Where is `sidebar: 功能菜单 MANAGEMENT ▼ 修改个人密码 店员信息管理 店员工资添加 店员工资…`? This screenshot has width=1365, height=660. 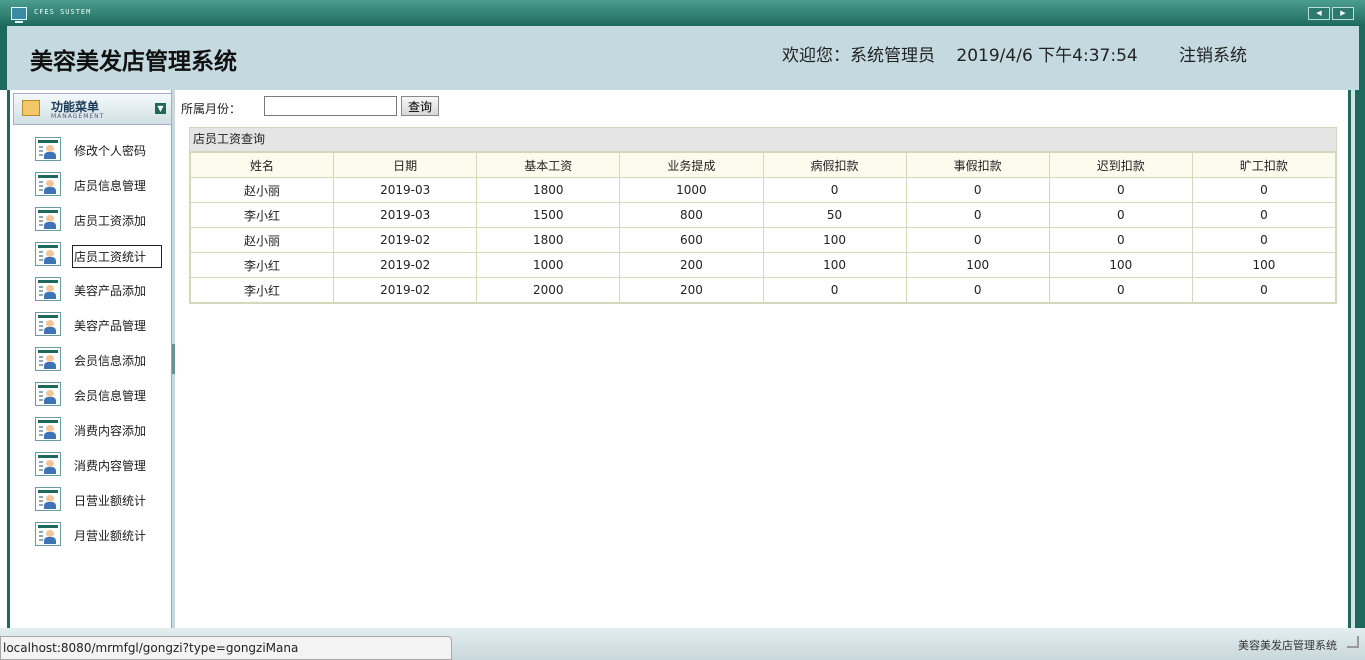 sidebar: 功能菜单 MANAGEMENT ▼ 修改个人密码 店员信息管理 店员工资添加 店员工资… is located at coordinates (89, 359).